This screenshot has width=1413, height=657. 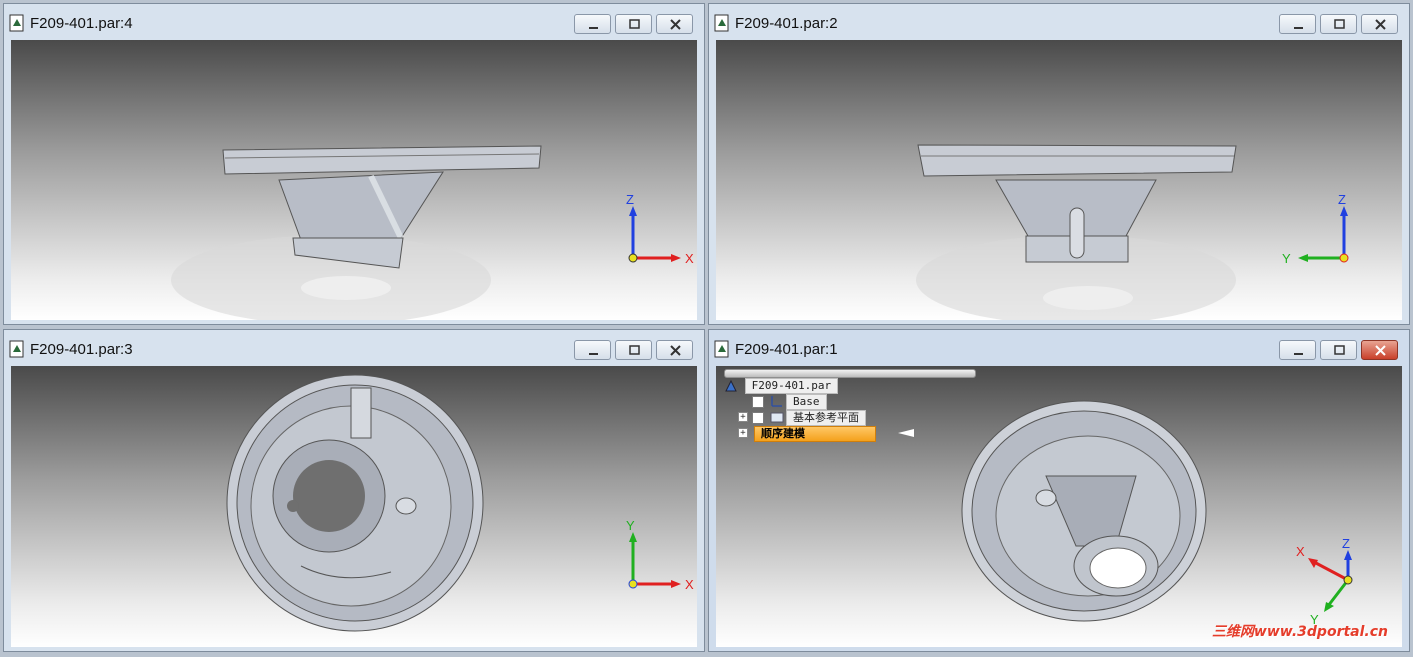 I want to click on axis-triad: Z X, so click(x=660, y=229).